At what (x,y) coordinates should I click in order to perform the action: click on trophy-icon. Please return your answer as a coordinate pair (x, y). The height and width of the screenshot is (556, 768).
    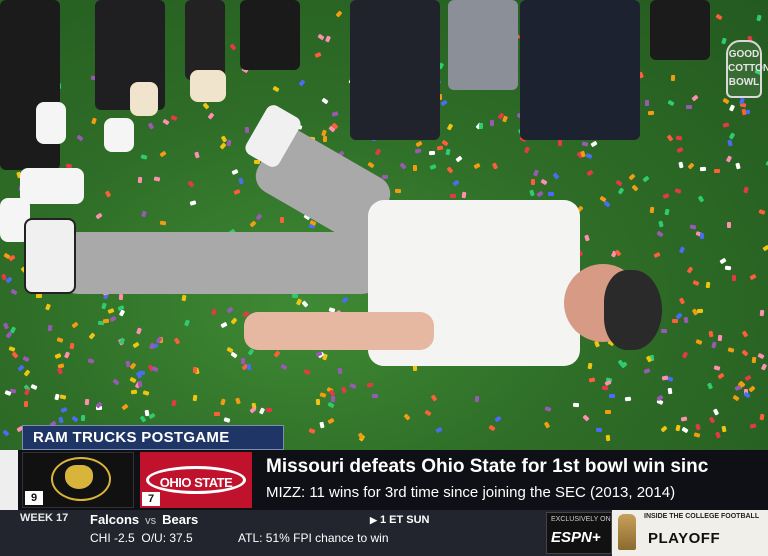
    Looking at the image, I should click on (627, 532).